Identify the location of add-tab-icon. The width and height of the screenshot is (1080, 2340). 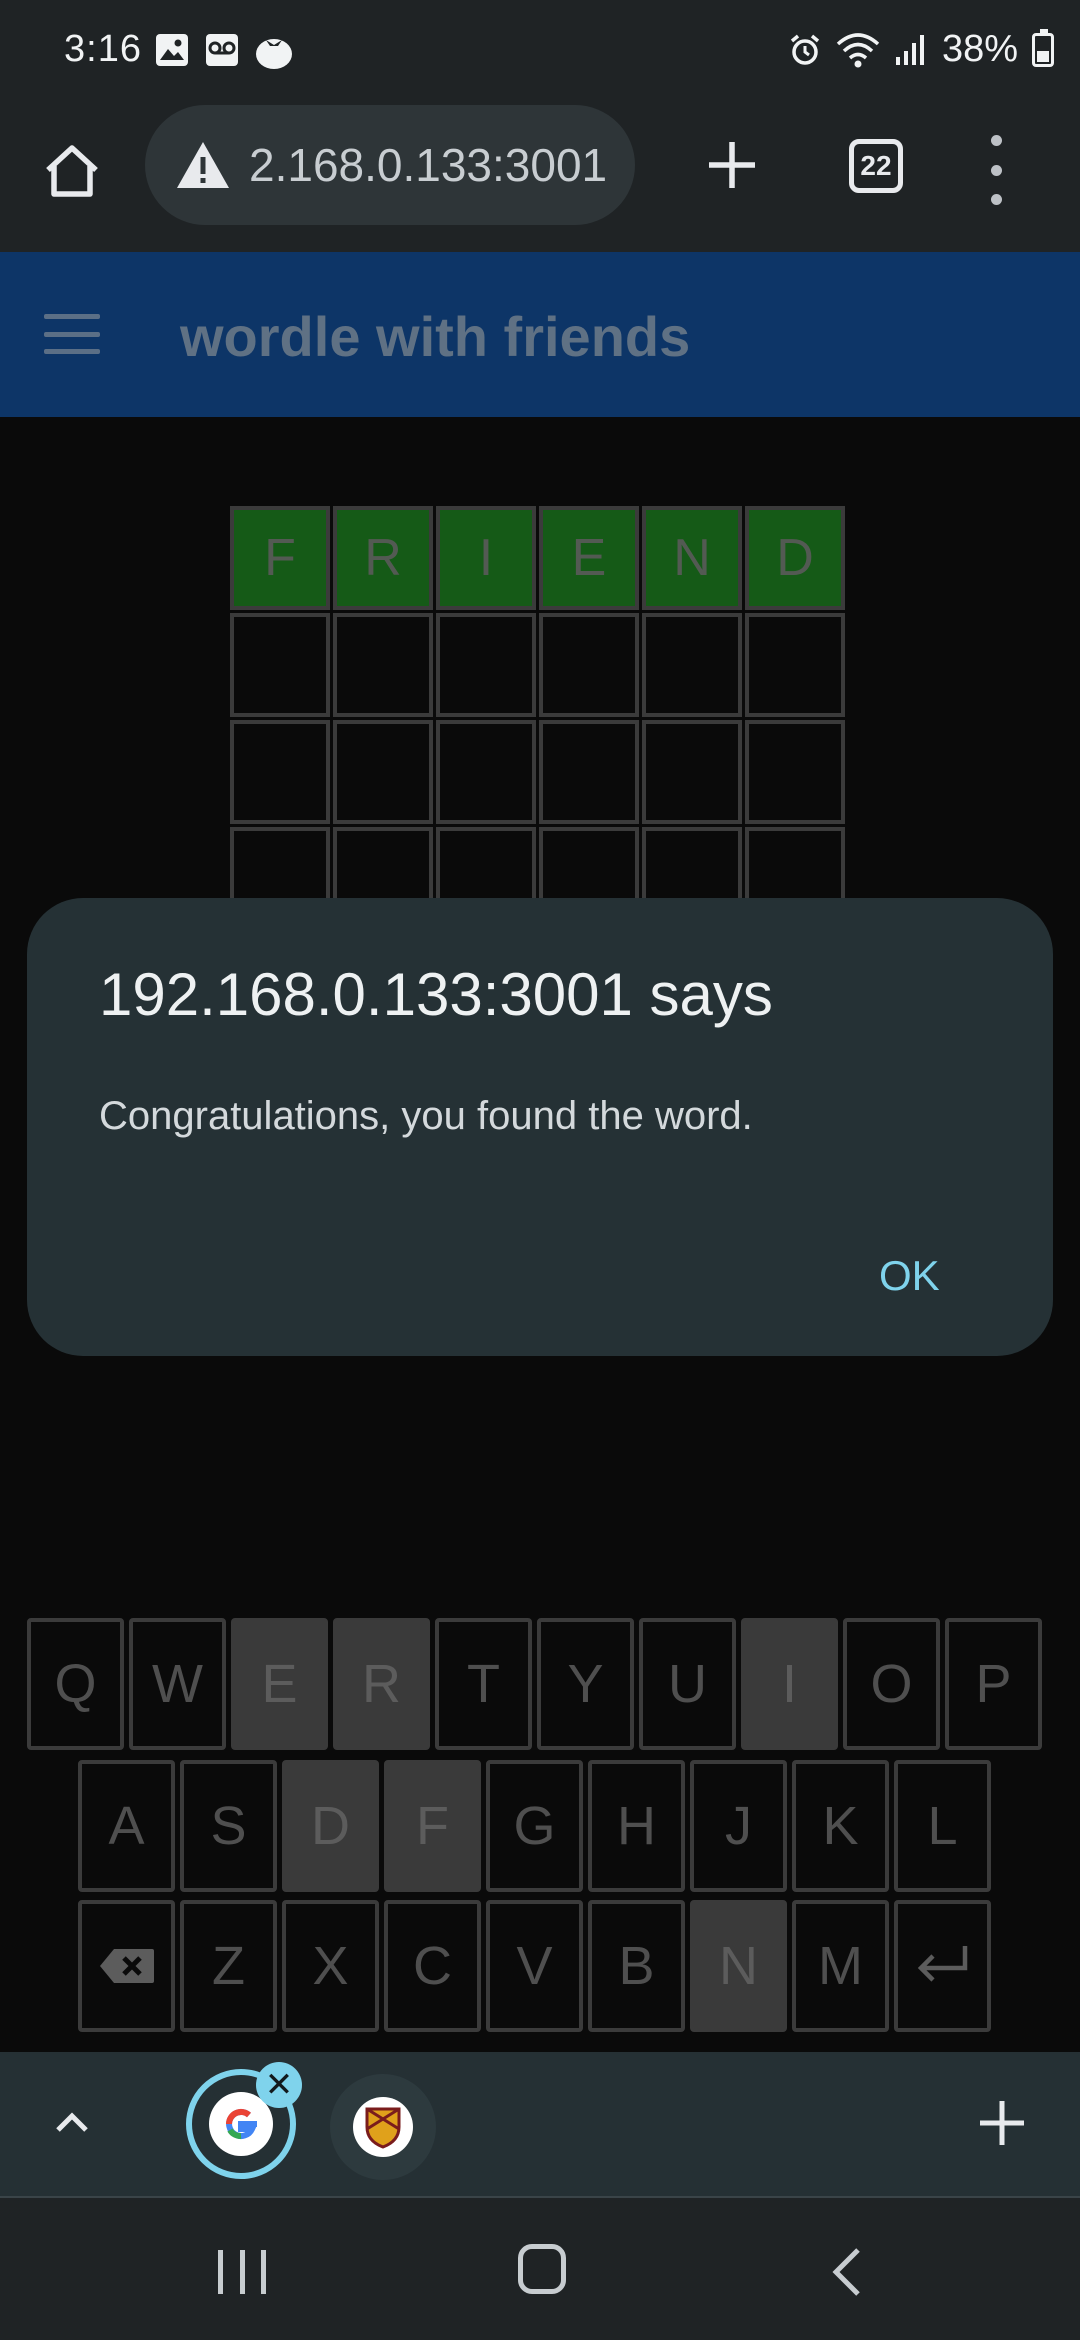
(1002, 2123).